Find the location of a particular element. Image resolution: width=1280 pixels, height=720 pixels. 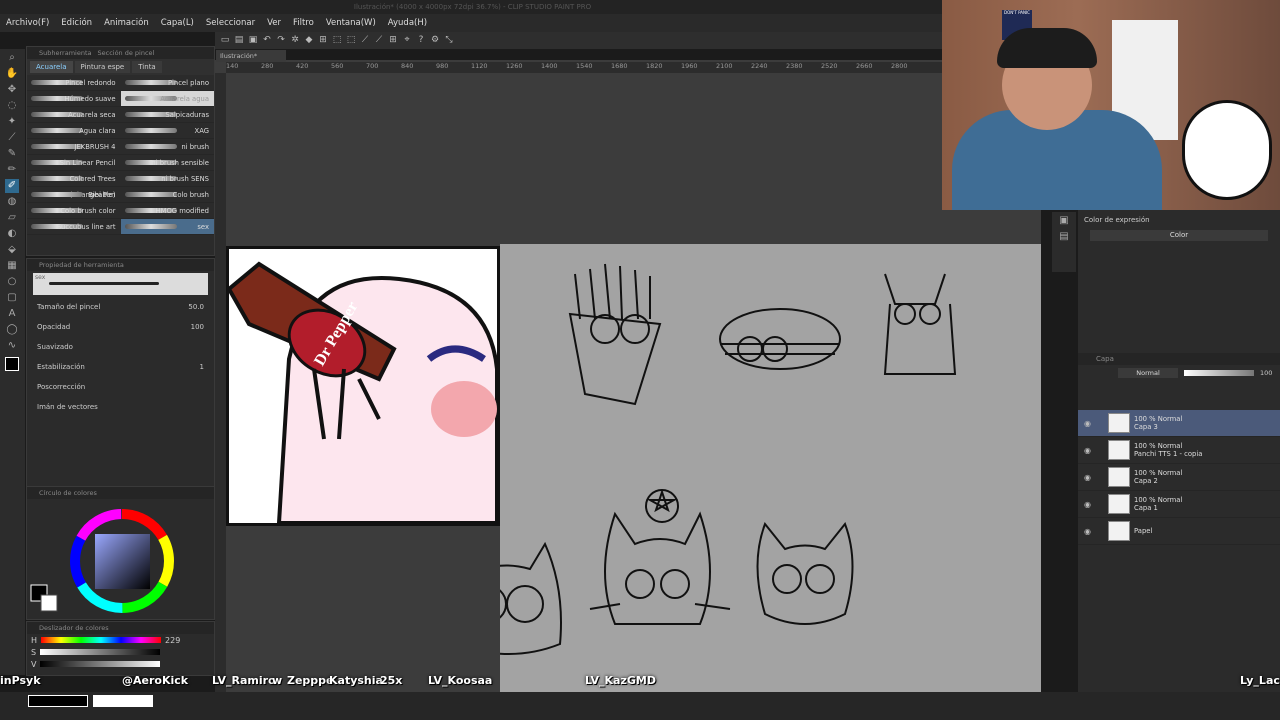

frame-icon: ▢ is located at coordinates (12, 298).